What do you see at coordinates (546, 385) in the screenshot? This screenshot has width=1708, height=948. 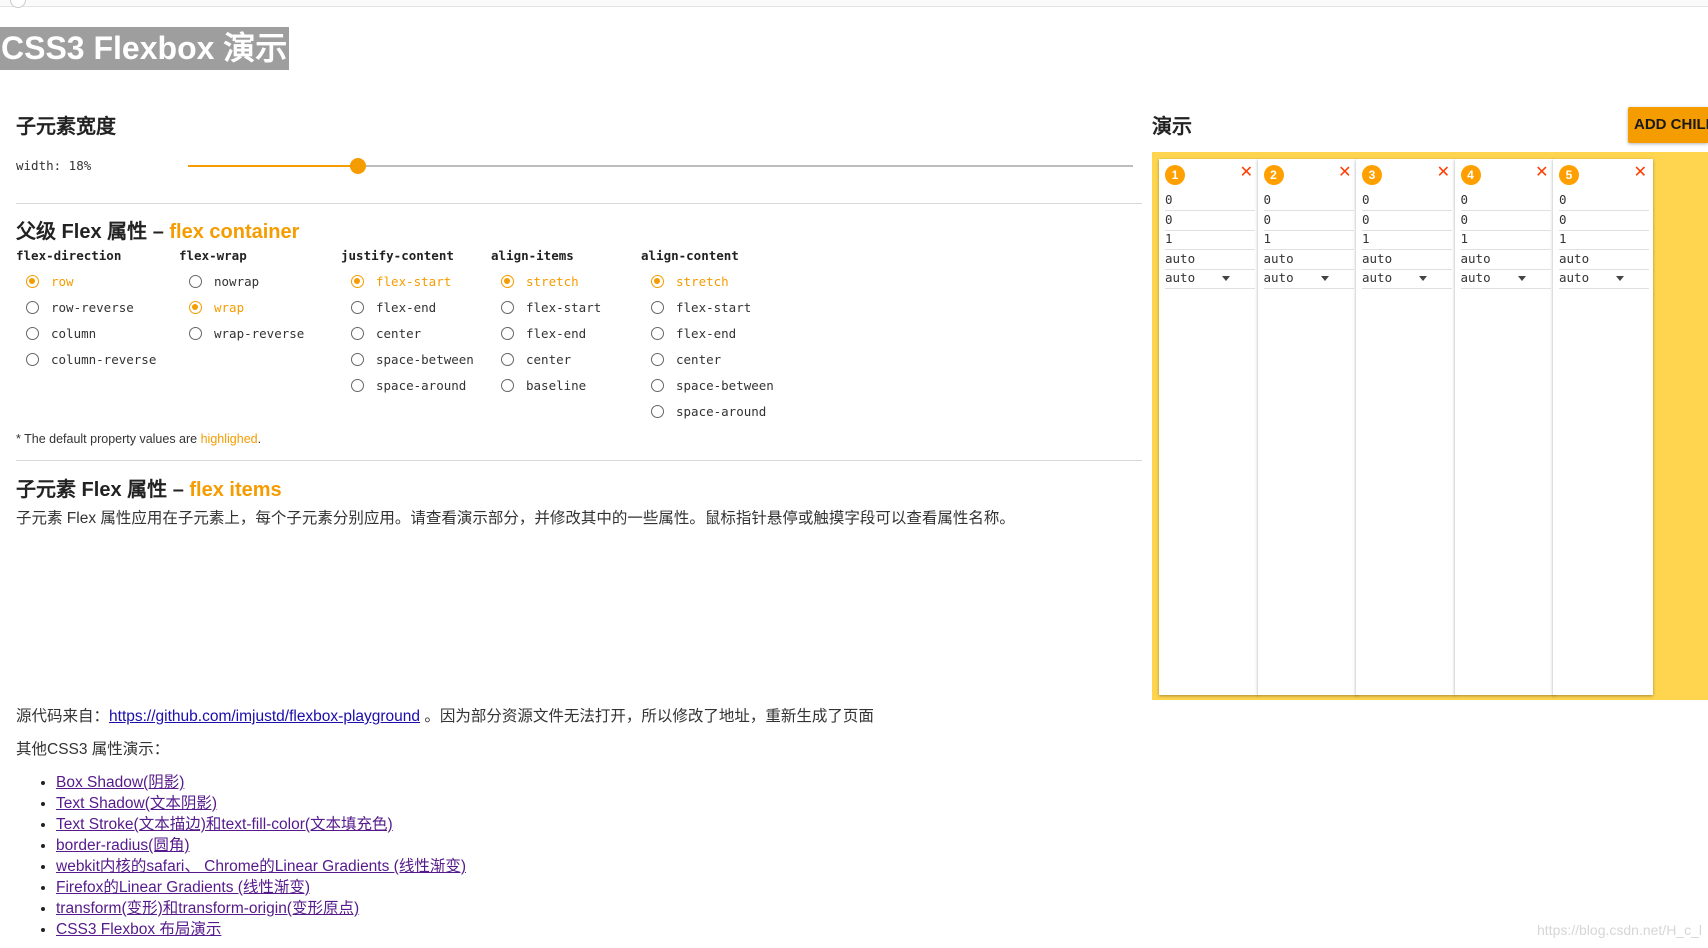 I see `radio-option-baseline: baseline` at bounding box center [546, 385].